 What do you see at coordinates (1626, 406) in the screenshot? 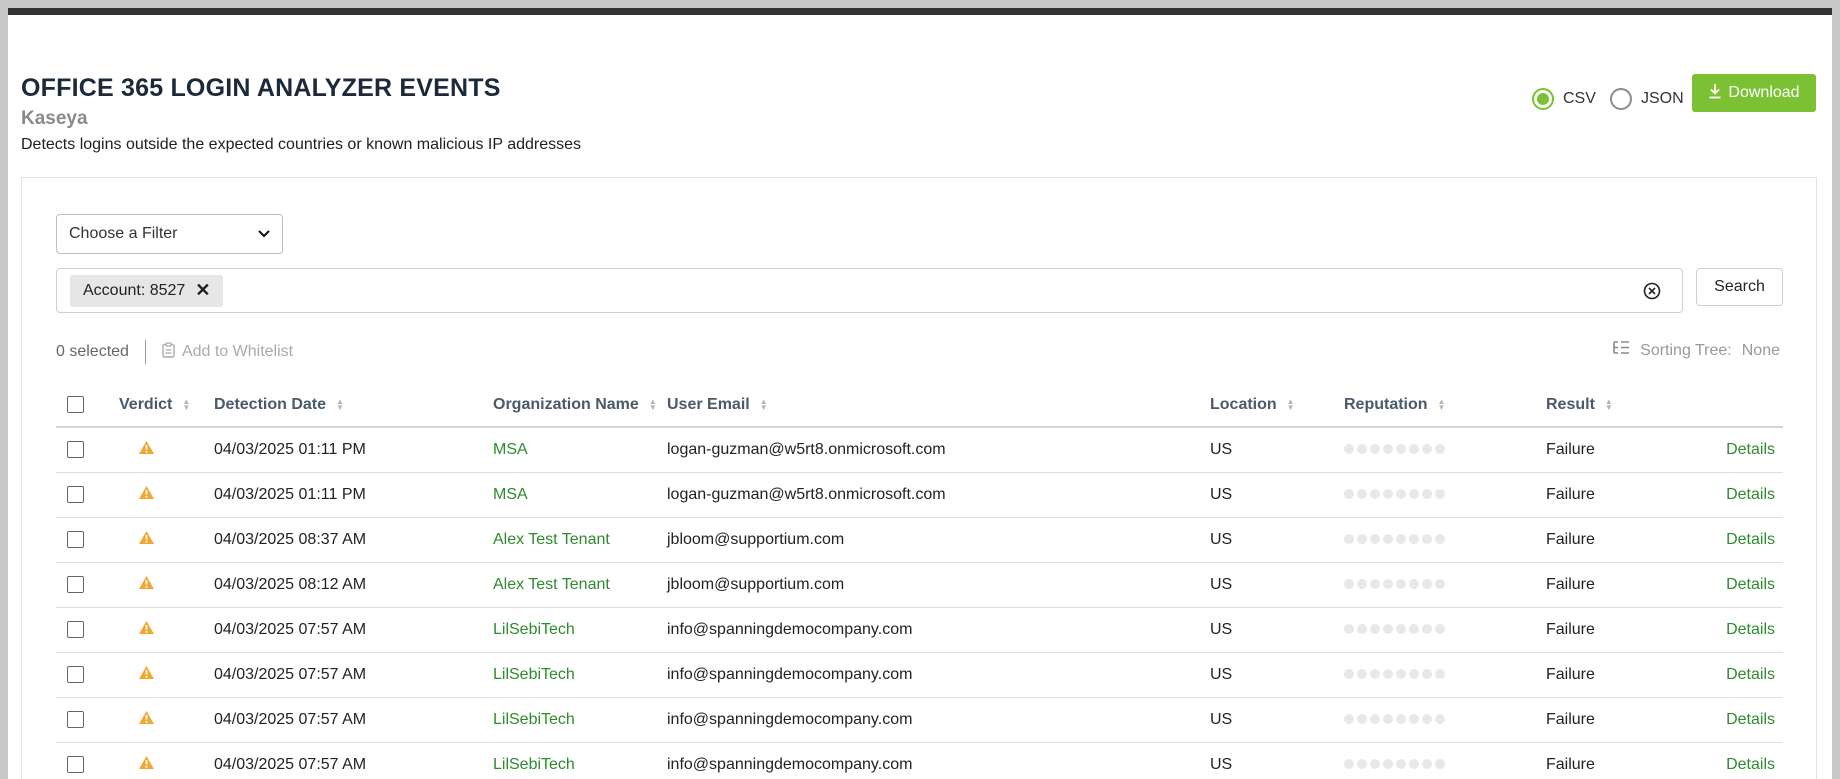
I see `col-result: Result ▲ ▼` at bounding box center [1626, 406].